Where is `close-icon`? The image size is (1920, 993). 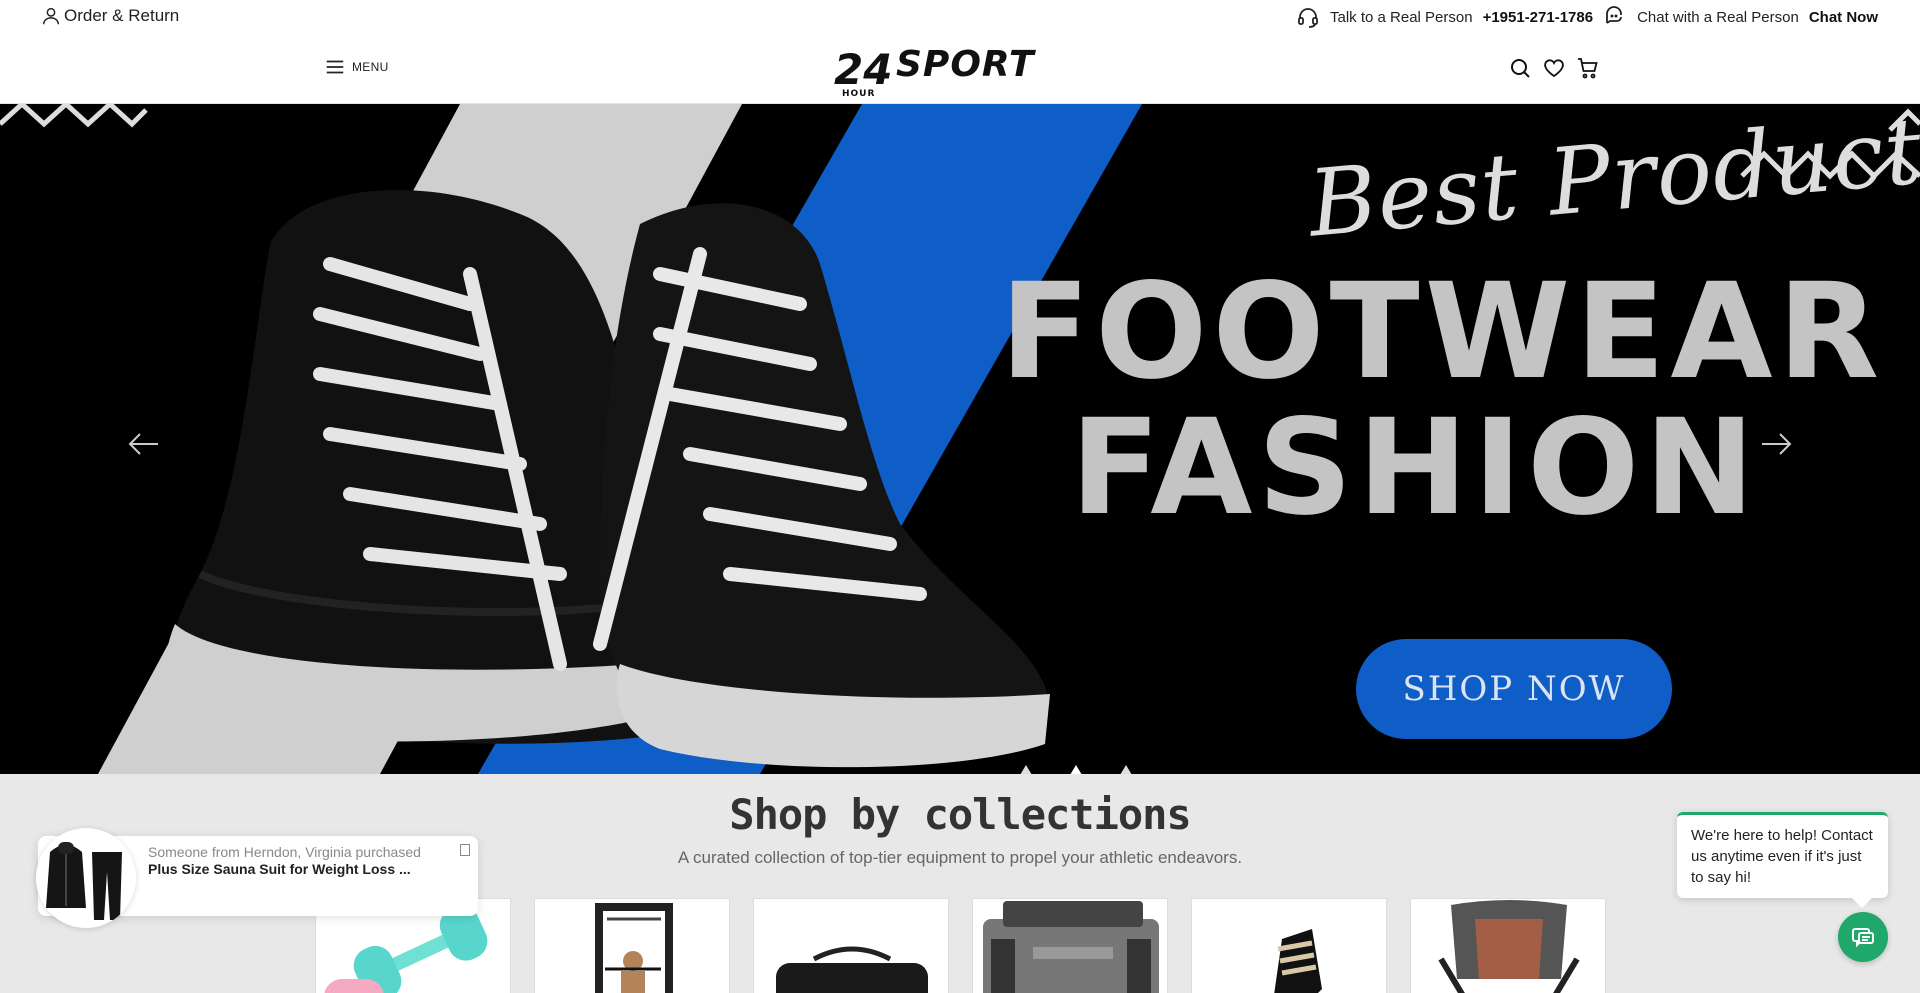 close-icon is located at coordinates (465, 850).